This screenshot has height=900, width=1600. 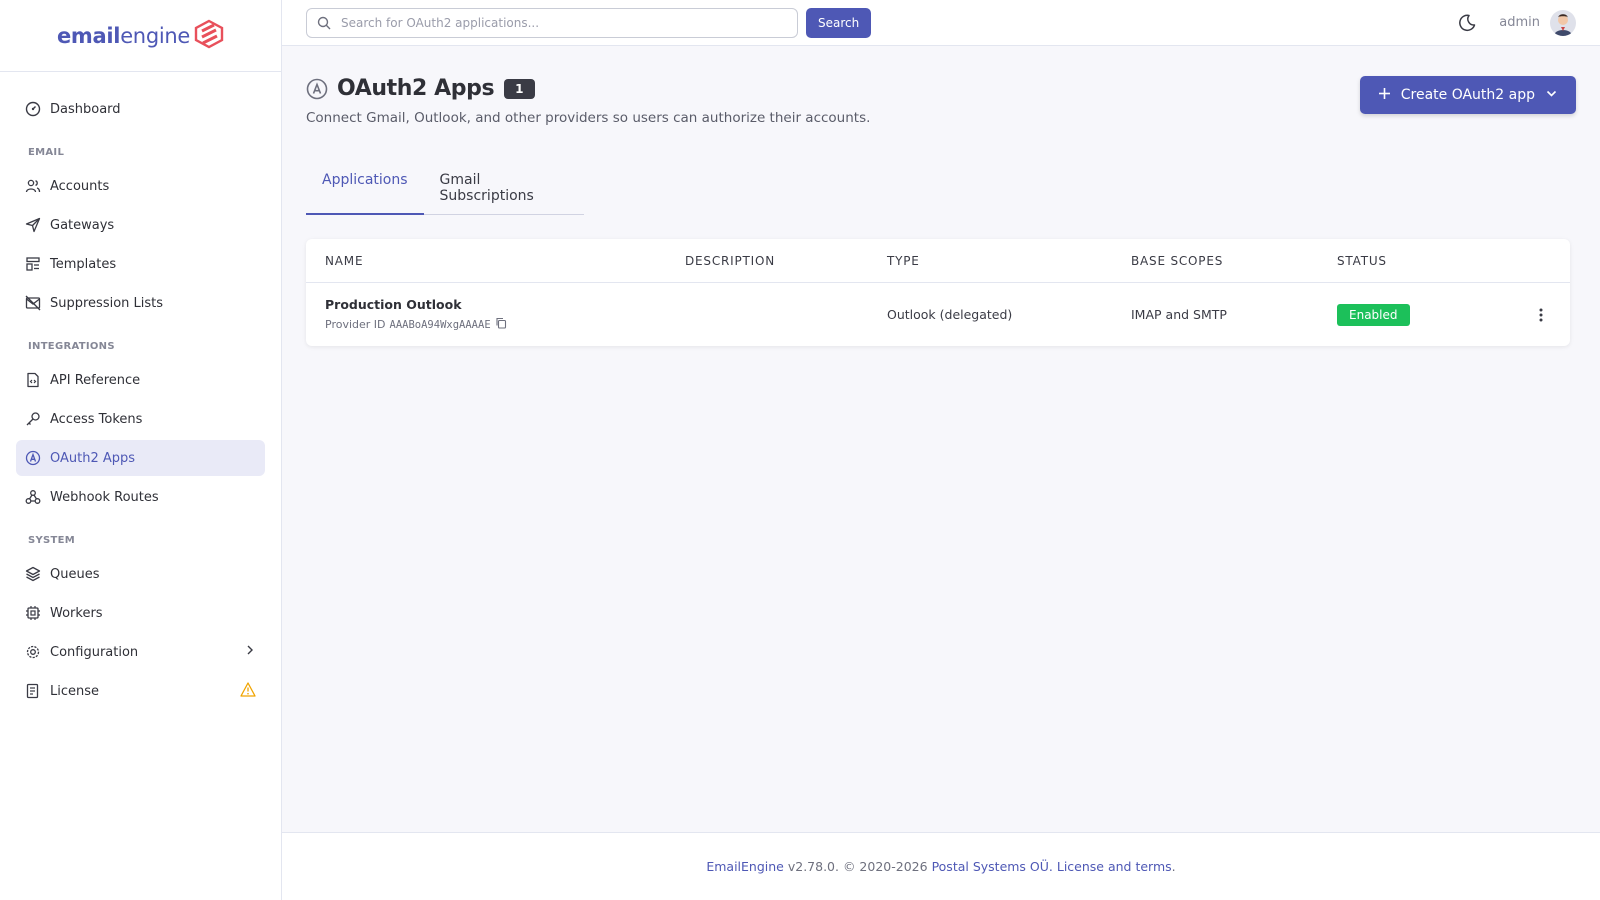 I want to click on sidebar-item-label: Workers, so click(x=76, y=613).